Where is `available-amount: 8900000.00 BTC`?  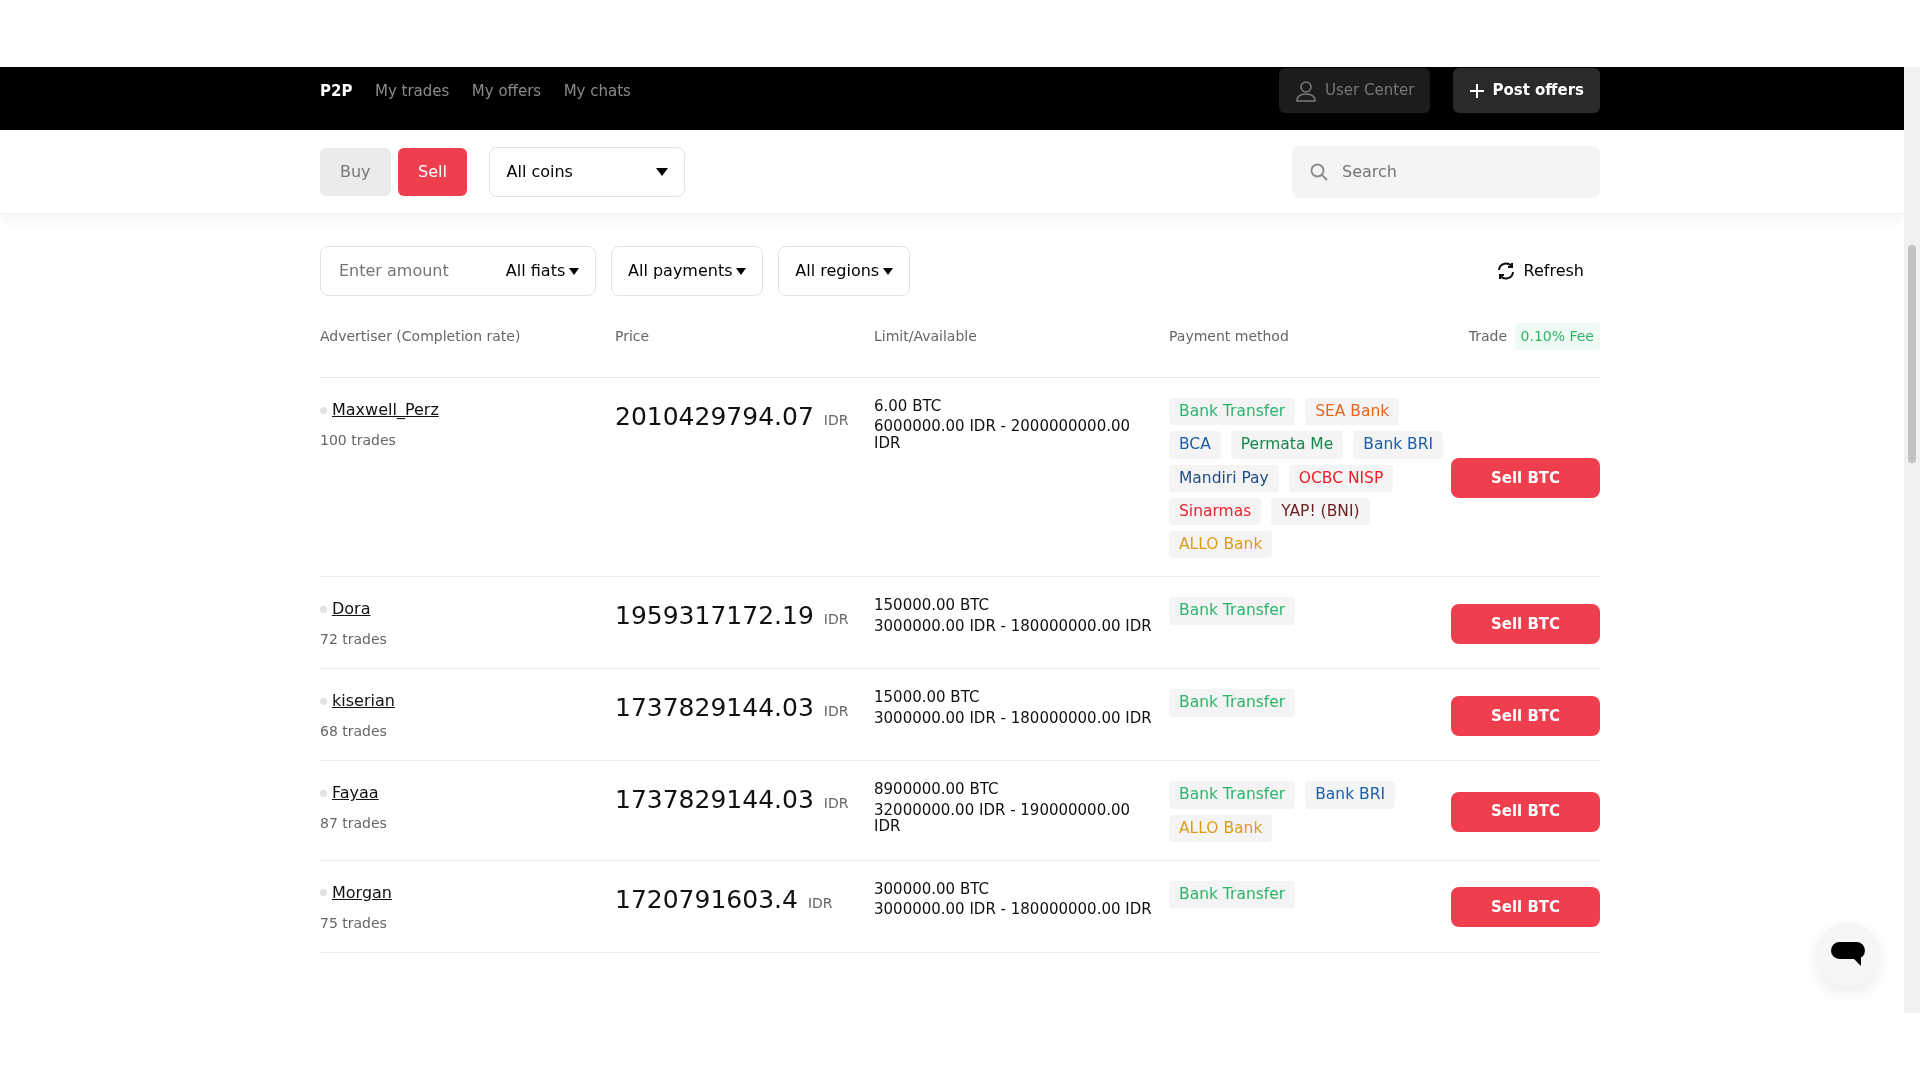 available-amount: 8900000.00 BTC is located at coordinates (937, 789).